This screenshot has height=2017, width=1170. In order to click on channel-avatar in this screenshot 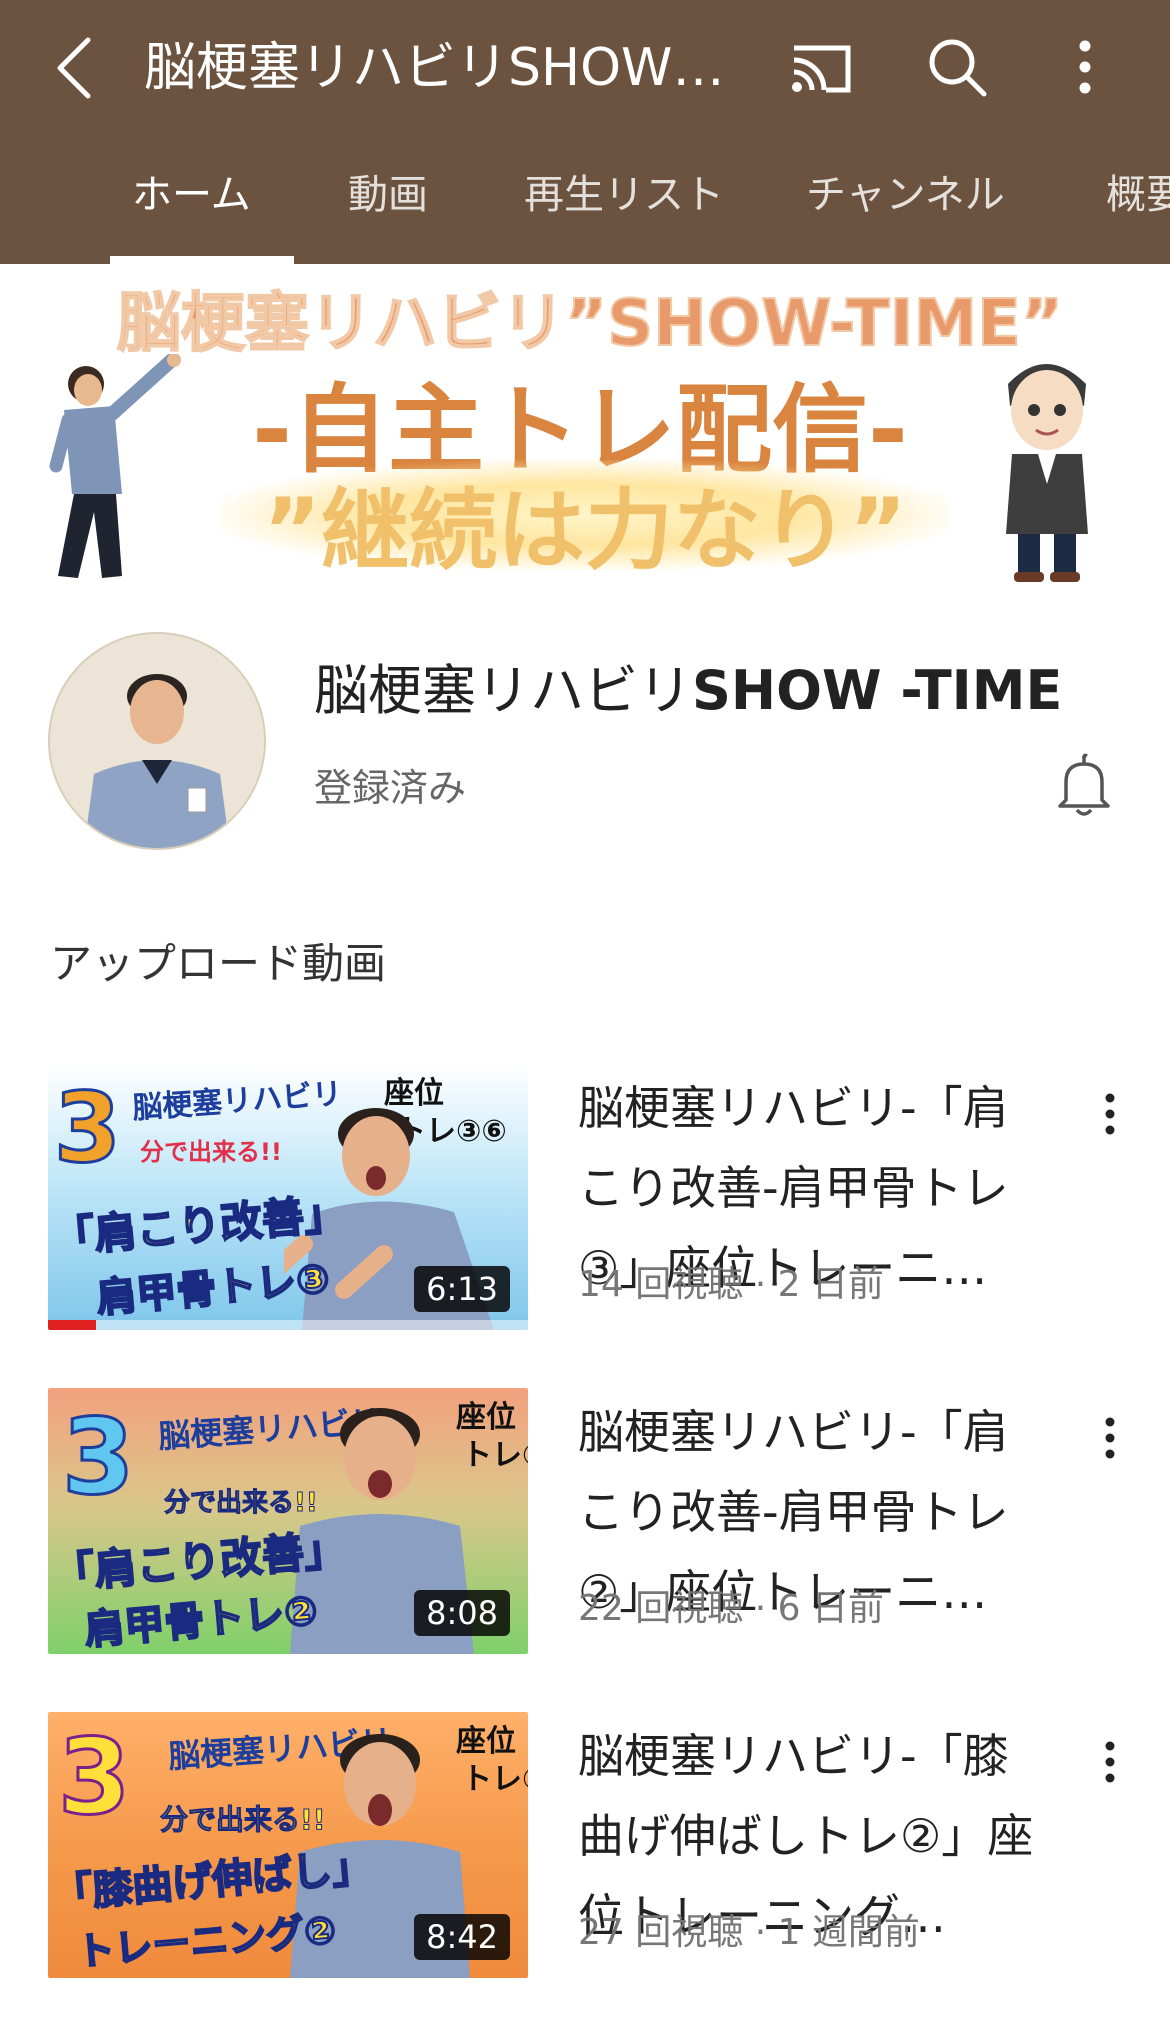, I will do `click(157, 741)`.